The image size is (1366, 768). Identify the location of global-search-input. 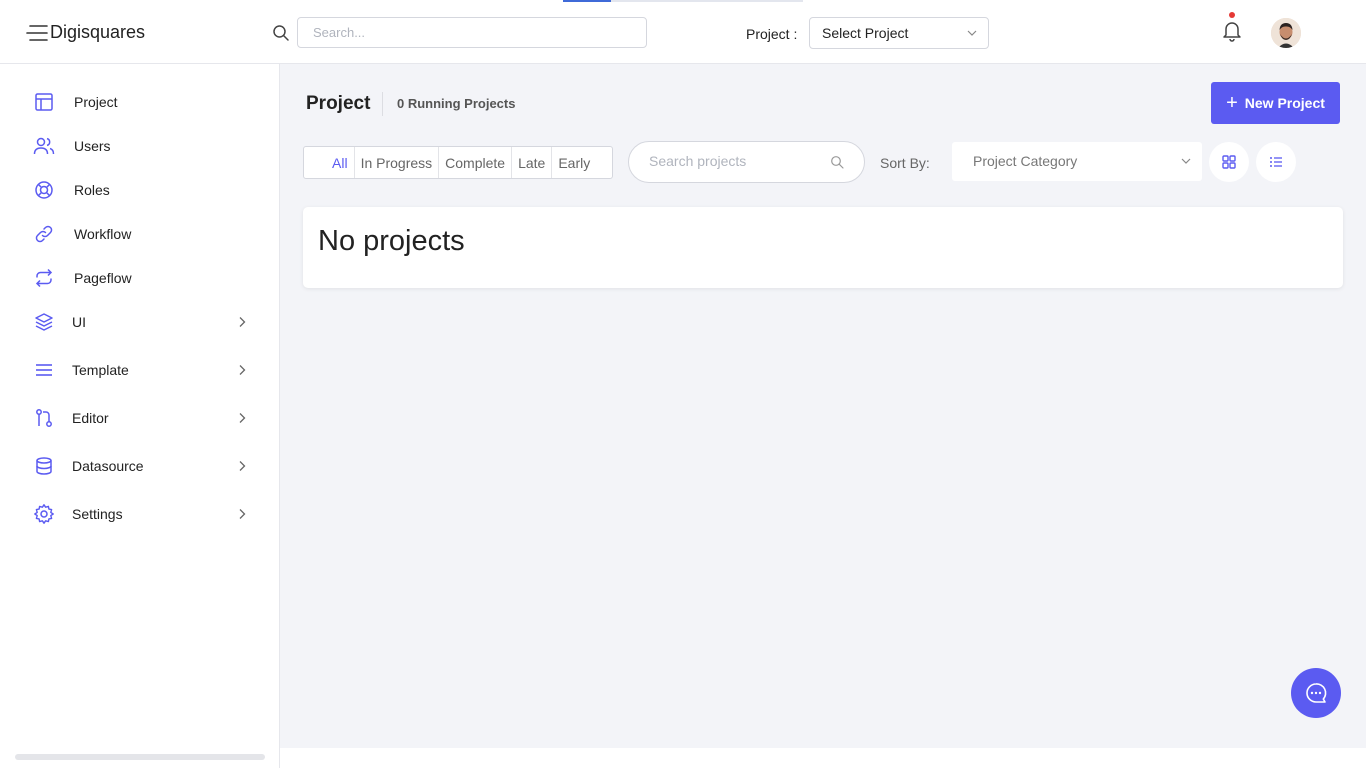
(472, 32).